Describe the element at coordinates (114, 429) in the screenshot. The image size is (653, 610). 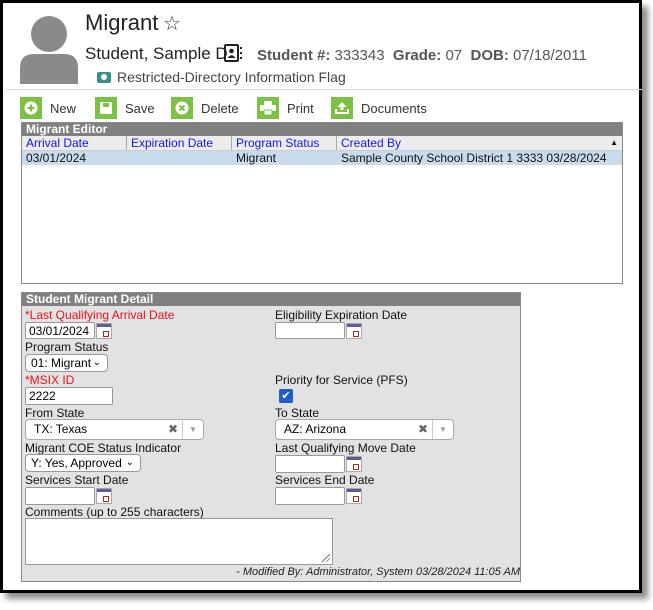
I see `from-state-combobox: TX: Texas ✖ ▼` at that location.